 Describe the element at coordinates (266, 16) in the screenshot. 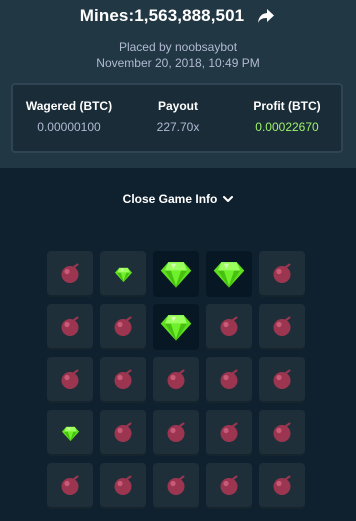

I see `share-arrow-icon` at that location.